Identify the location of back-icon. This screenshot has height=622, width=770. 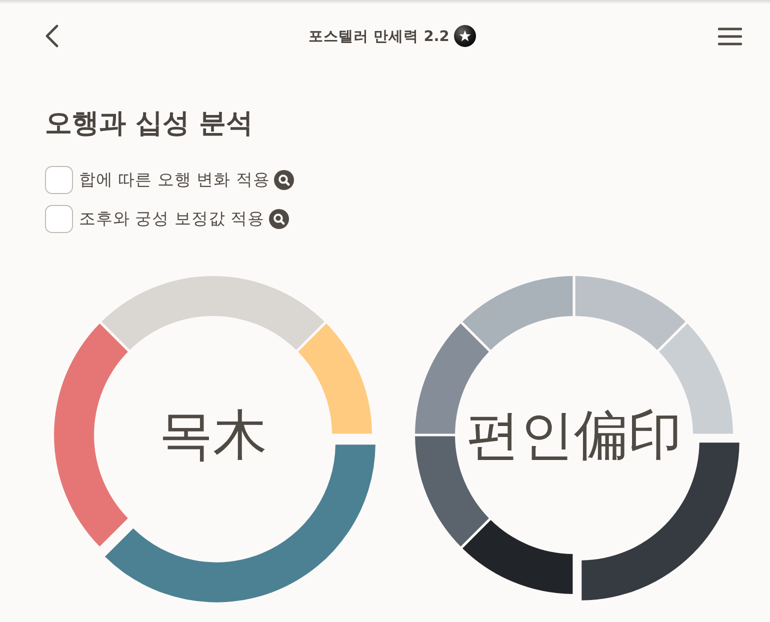
(52, 36).